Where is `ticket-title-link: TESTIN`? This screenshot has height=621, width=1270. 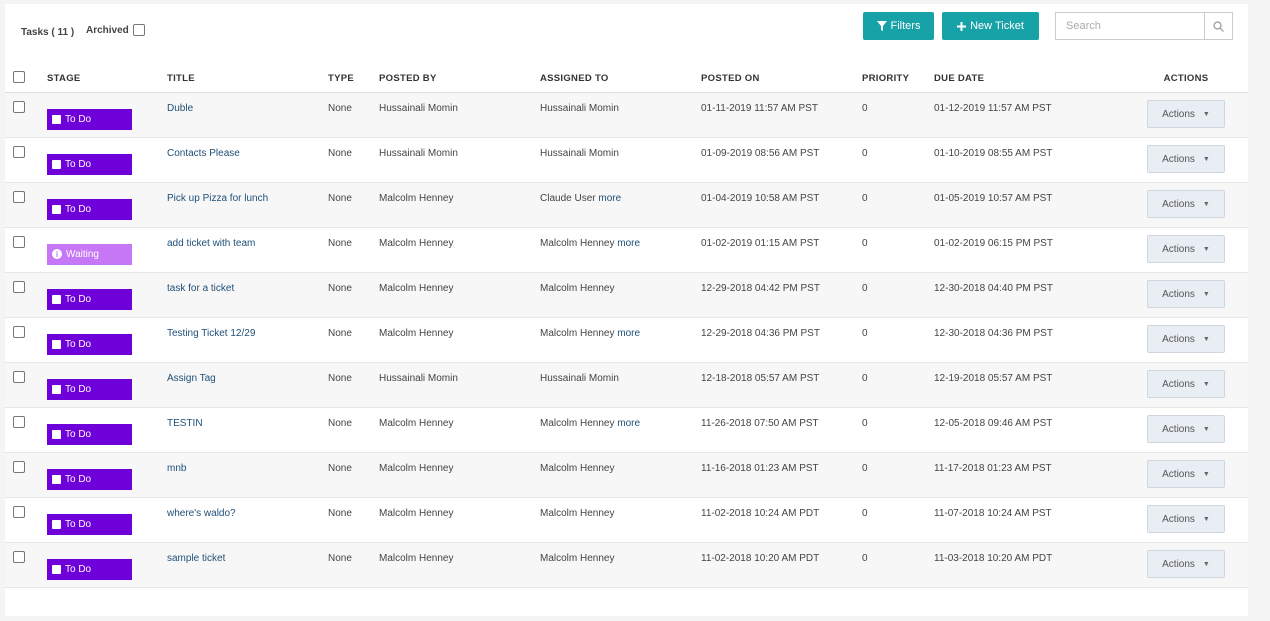
ticket-title-link: TESTIN is located at coordinates (185, 423).